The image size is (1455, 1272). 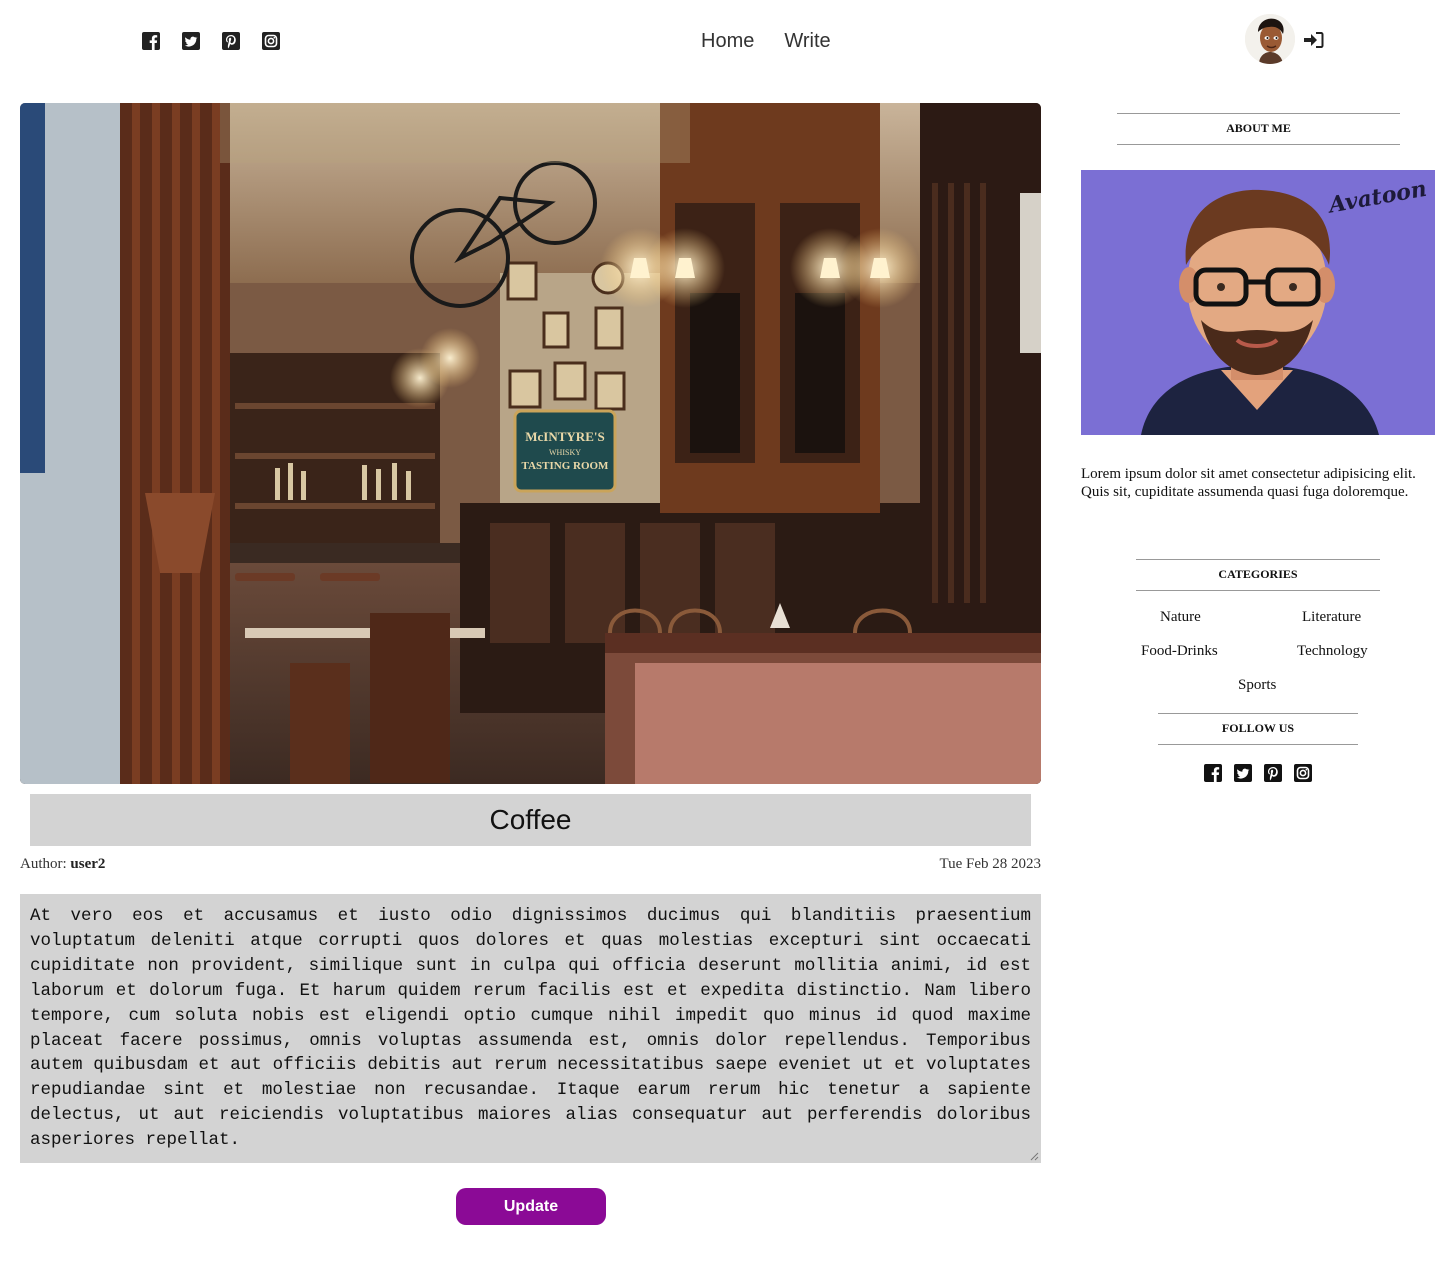 What do you see at coordinates (1270, 39) in the screenshot?
I see `avatar` at bounding box center [1270, 39].